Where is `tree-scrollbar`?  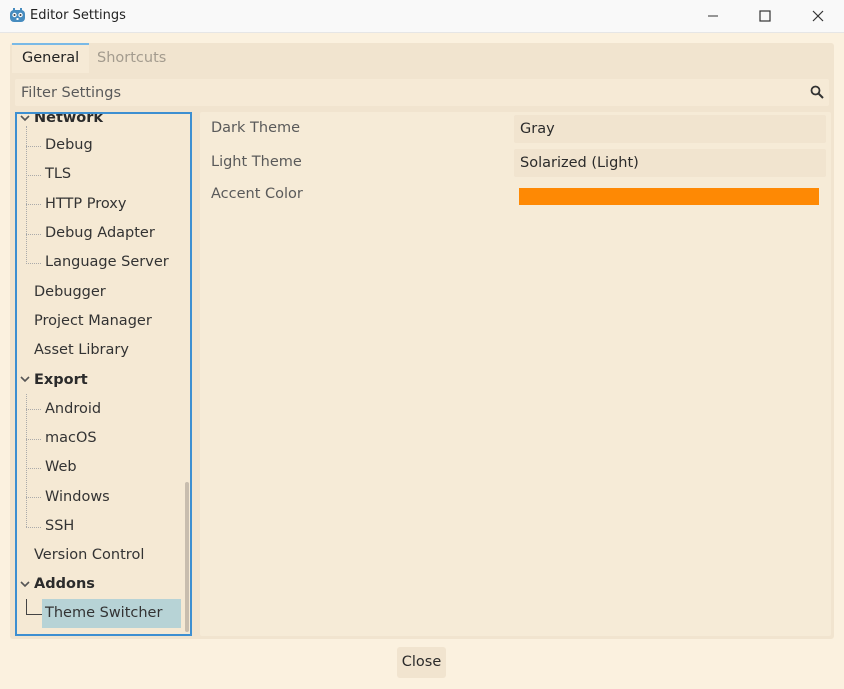 tree-scrollbar is located at coordinates (187, 557).